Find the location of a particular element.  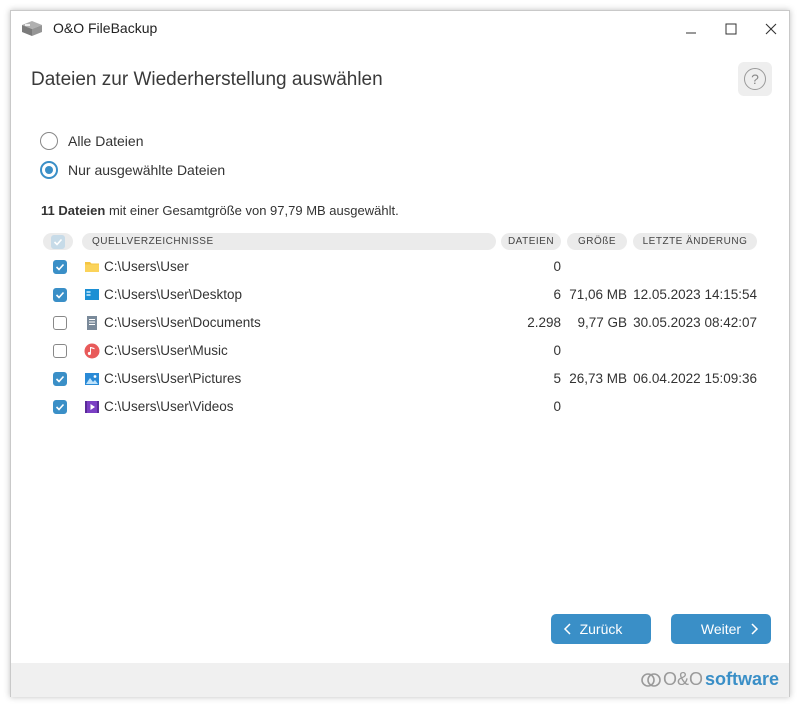

next-button: Weiter is located at coordinates (721, 629).